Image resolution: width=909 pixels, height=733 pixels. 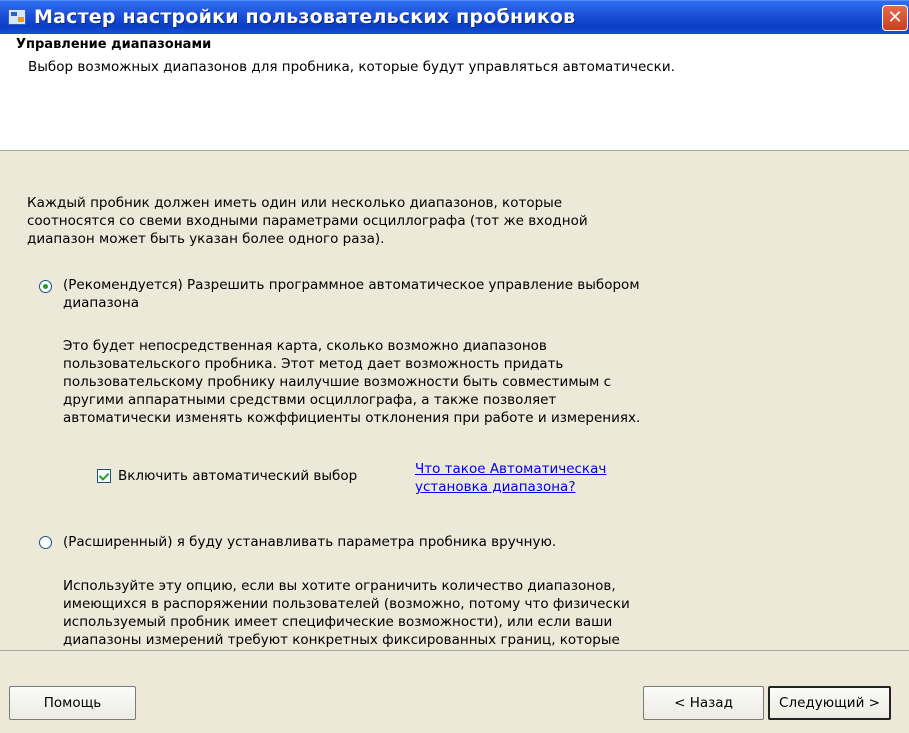 What do you see at coordinates (101, 303) in the screenshot?
I see `radio-label-line: диапазона` at bounding box center [101, 303].